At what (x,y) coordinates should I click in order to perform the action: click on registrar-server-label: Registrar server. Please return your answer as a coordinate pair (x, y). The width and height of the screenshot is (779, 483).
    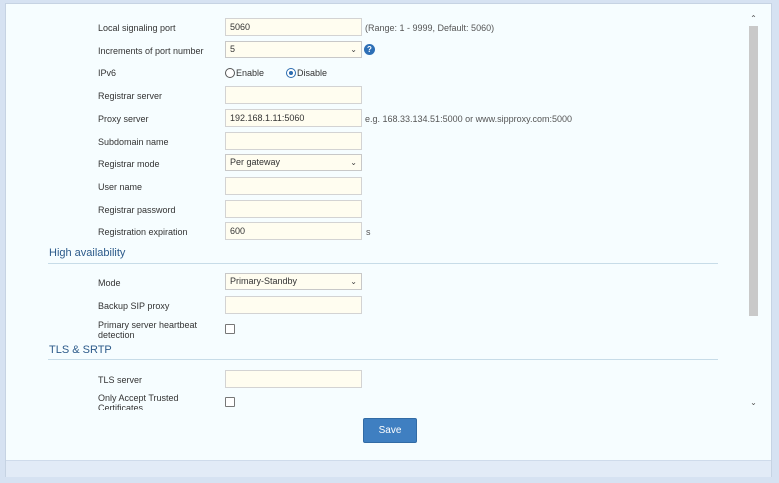
    Looking at the image, I should click on (130, 96).